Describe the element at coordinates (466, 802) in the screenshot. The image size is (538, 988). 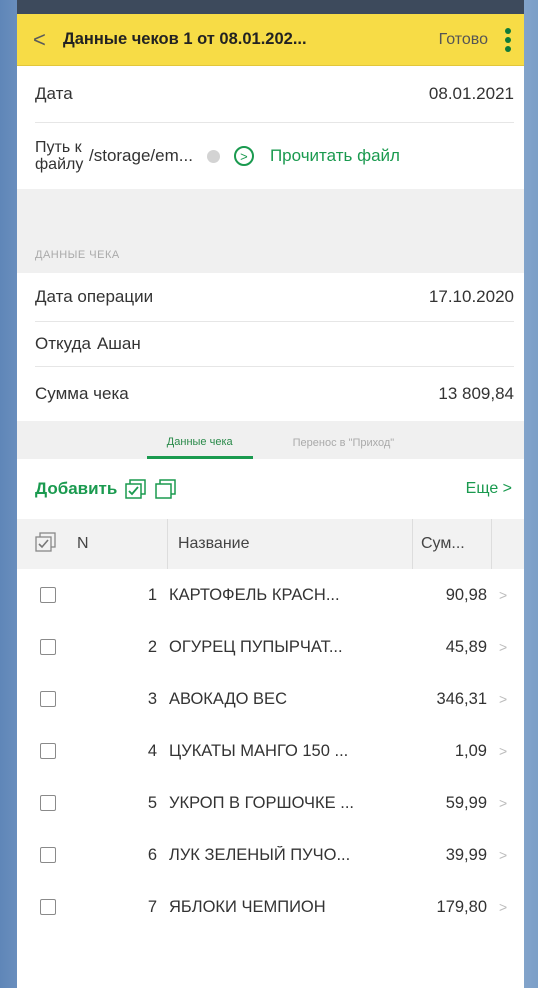
I see `row-sum: 59,99` at that location.